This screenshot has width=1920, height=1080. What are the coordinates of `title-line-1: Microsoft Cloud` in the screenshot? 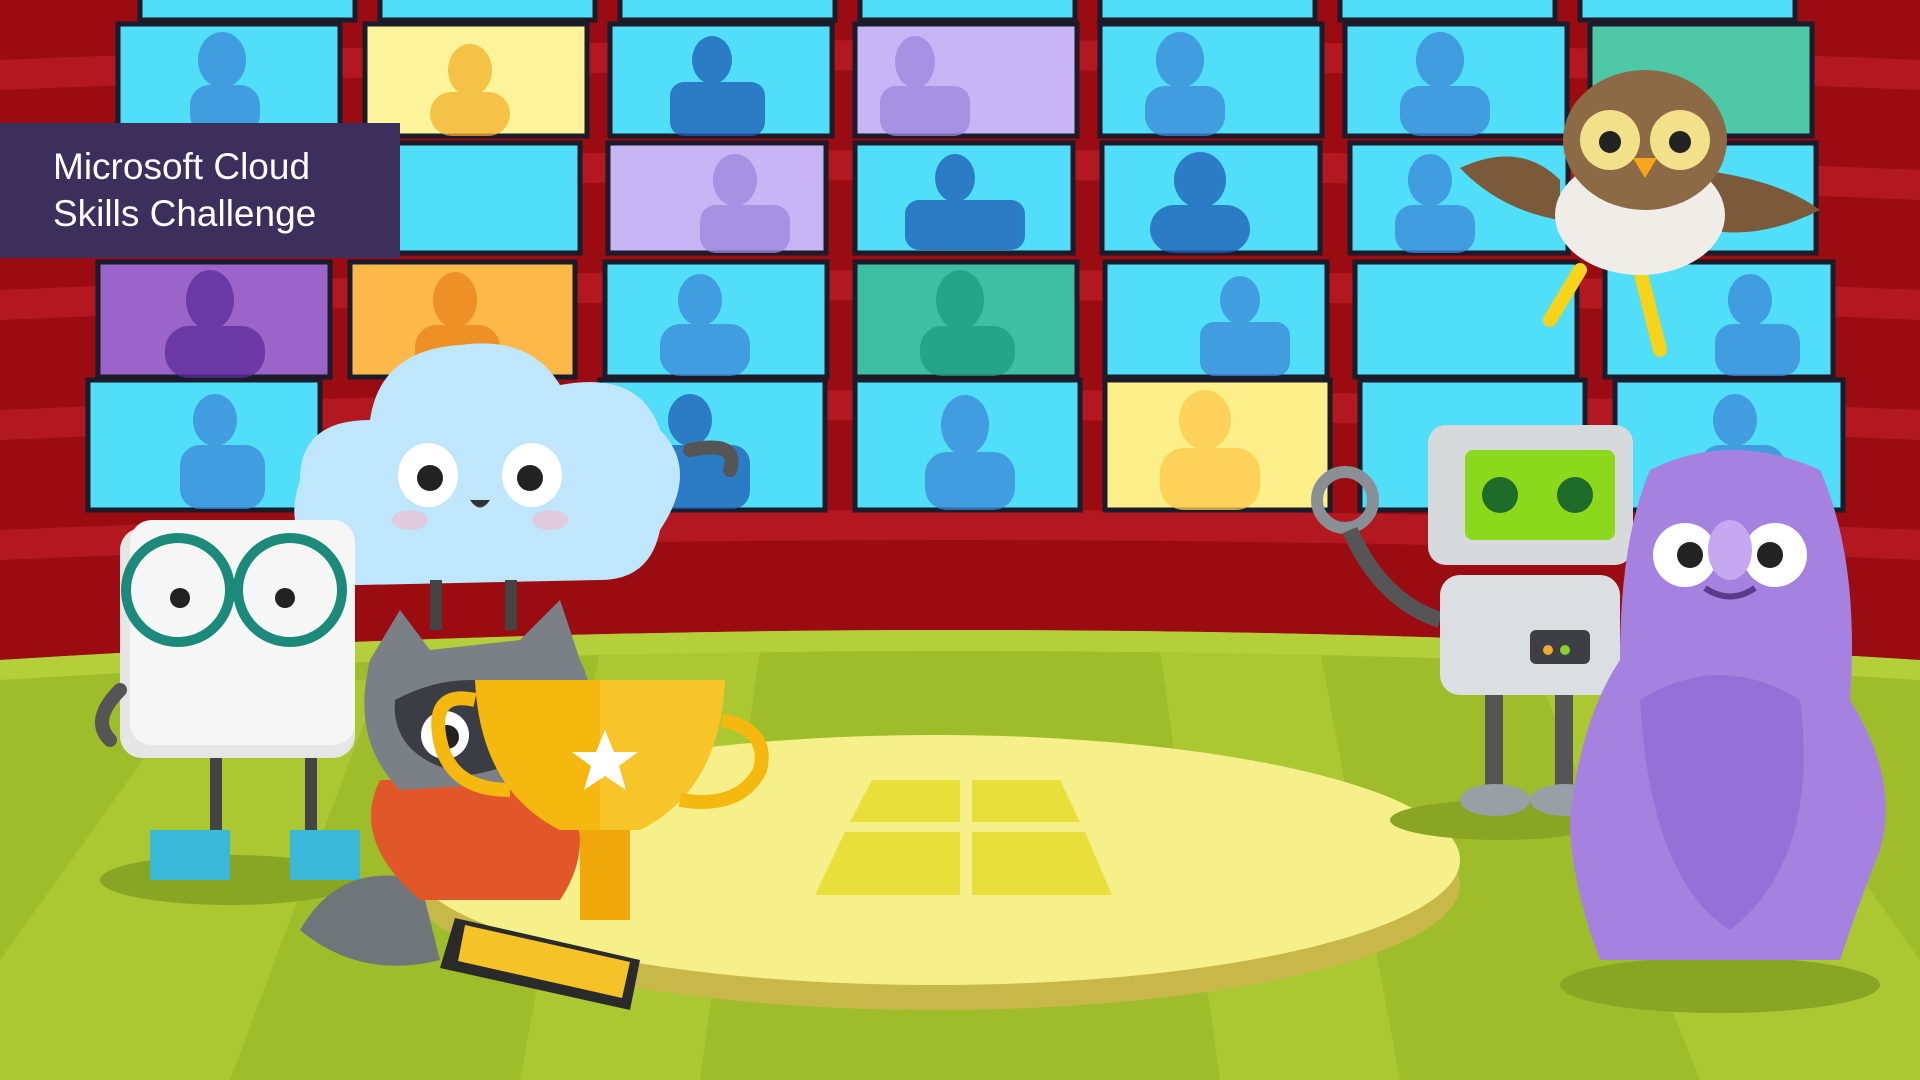 It's located at (182, 166).